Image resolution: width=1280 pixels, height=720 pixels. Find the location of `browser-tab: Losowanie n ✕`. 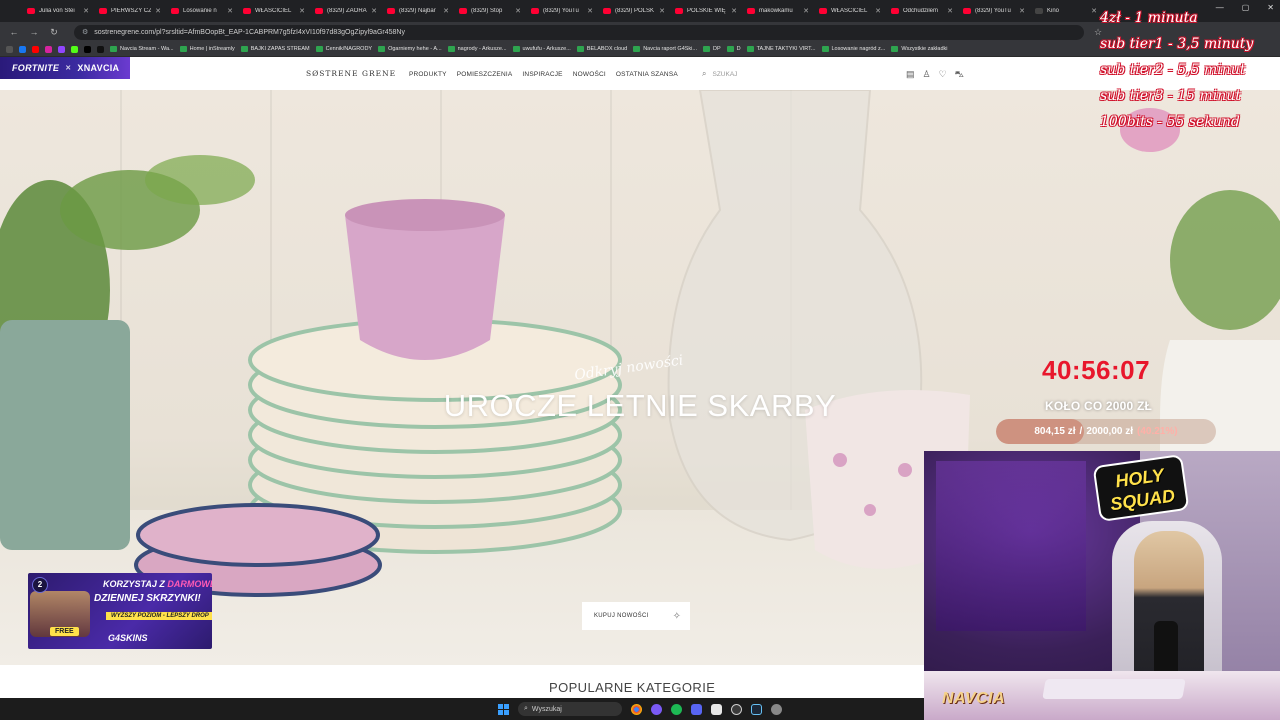

browser-tab: Losowanie n ✕ is located at coordinates (202, 11).